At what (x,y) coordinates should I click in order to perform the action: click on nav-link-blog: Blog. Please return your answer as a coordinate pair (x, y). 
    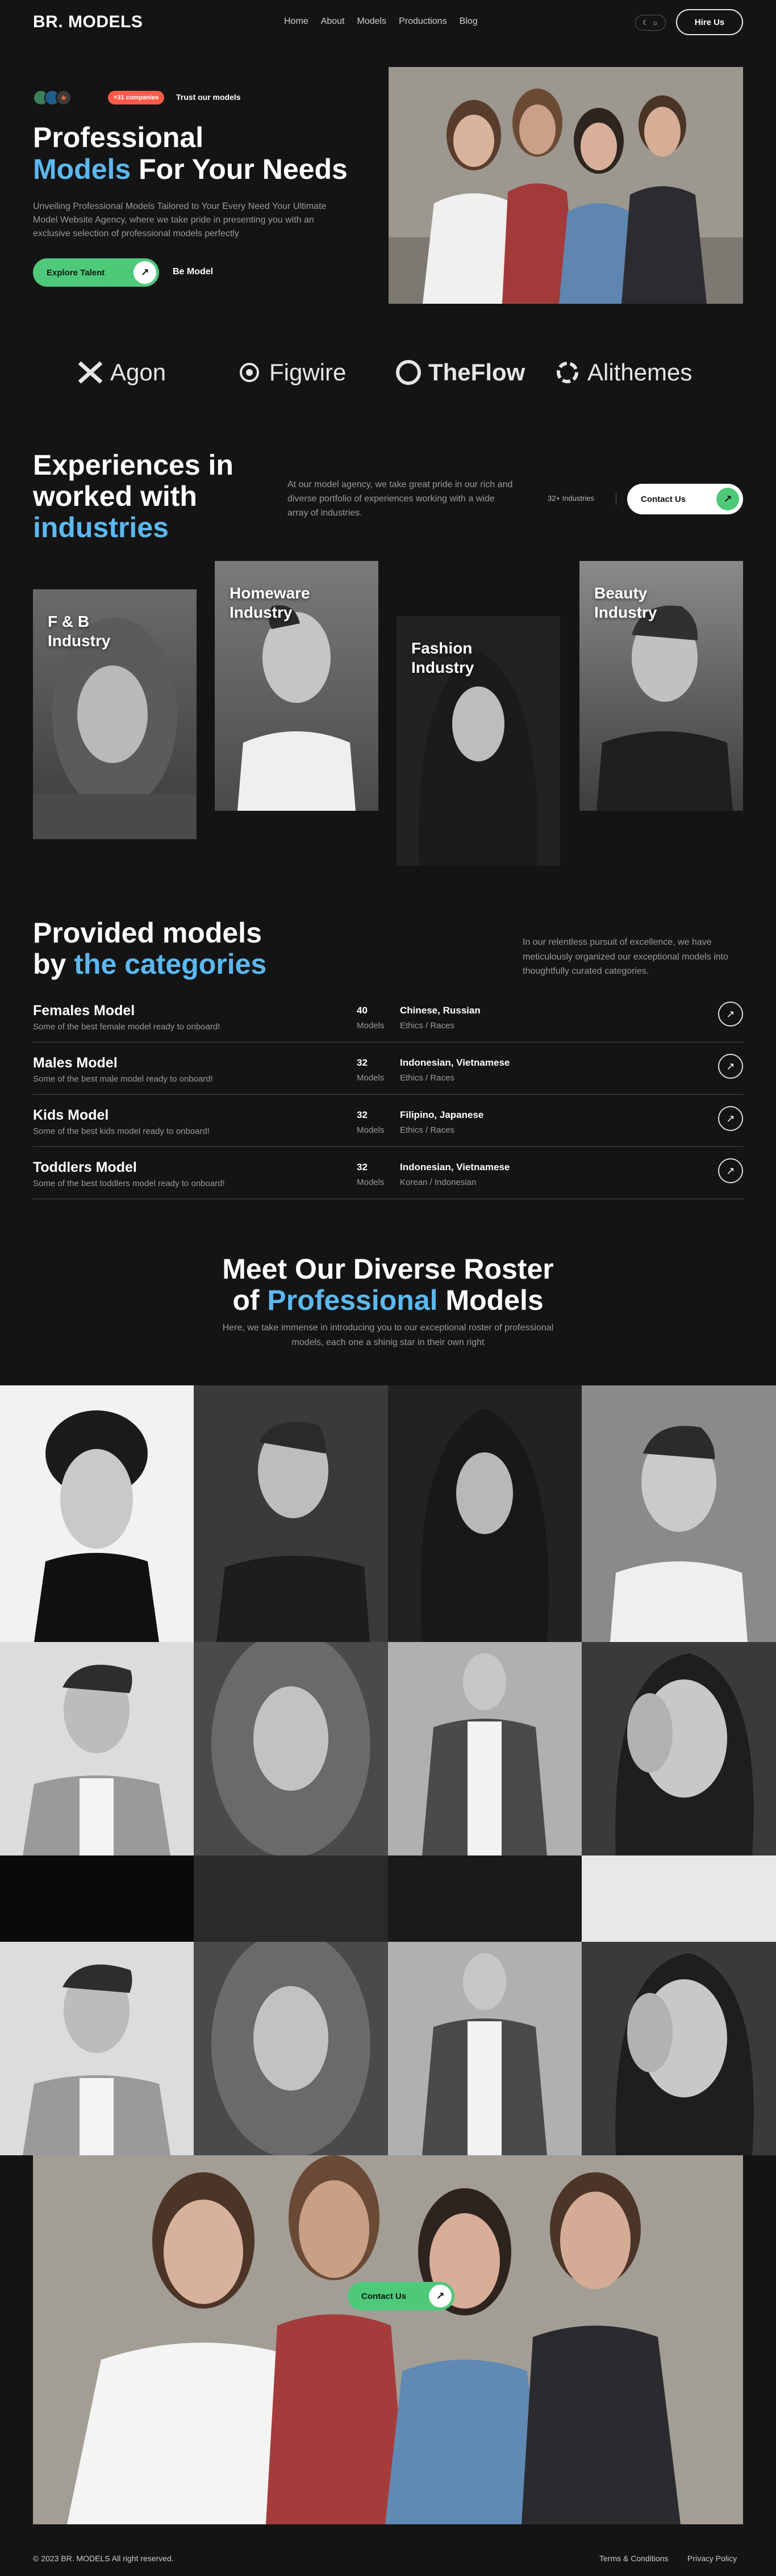
    Looking at the image, I should click on (469, 21).